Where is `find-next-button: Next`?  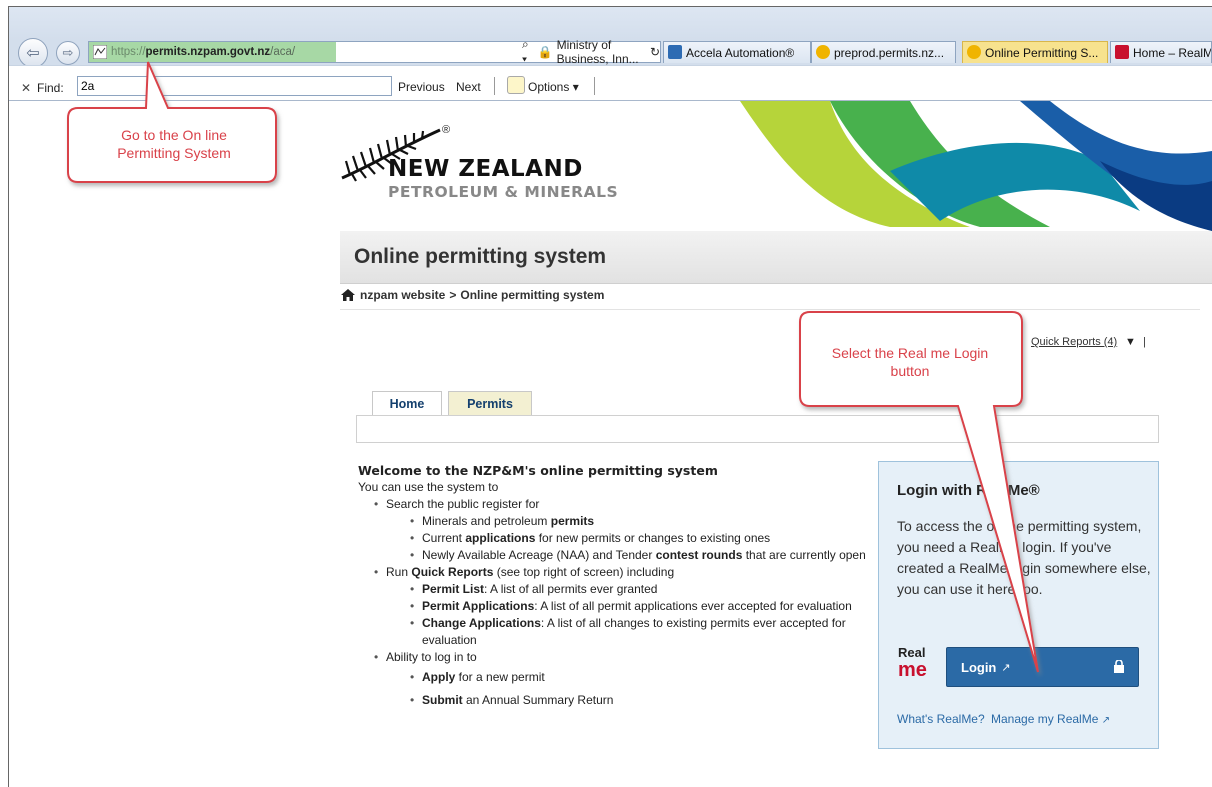 find-next-button: Next is located at coordinates (468, 87).